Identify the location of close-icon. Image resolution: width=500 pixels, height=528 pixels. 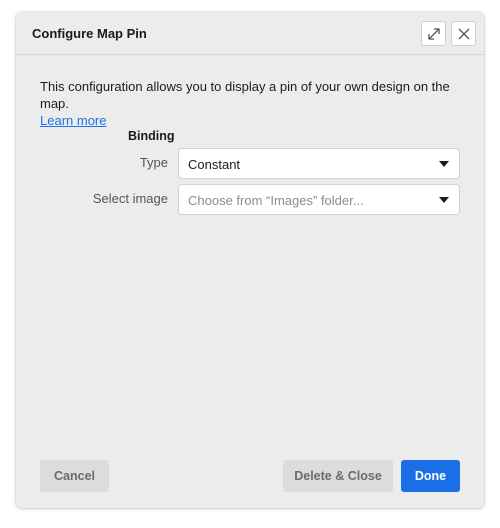
(463, 33).